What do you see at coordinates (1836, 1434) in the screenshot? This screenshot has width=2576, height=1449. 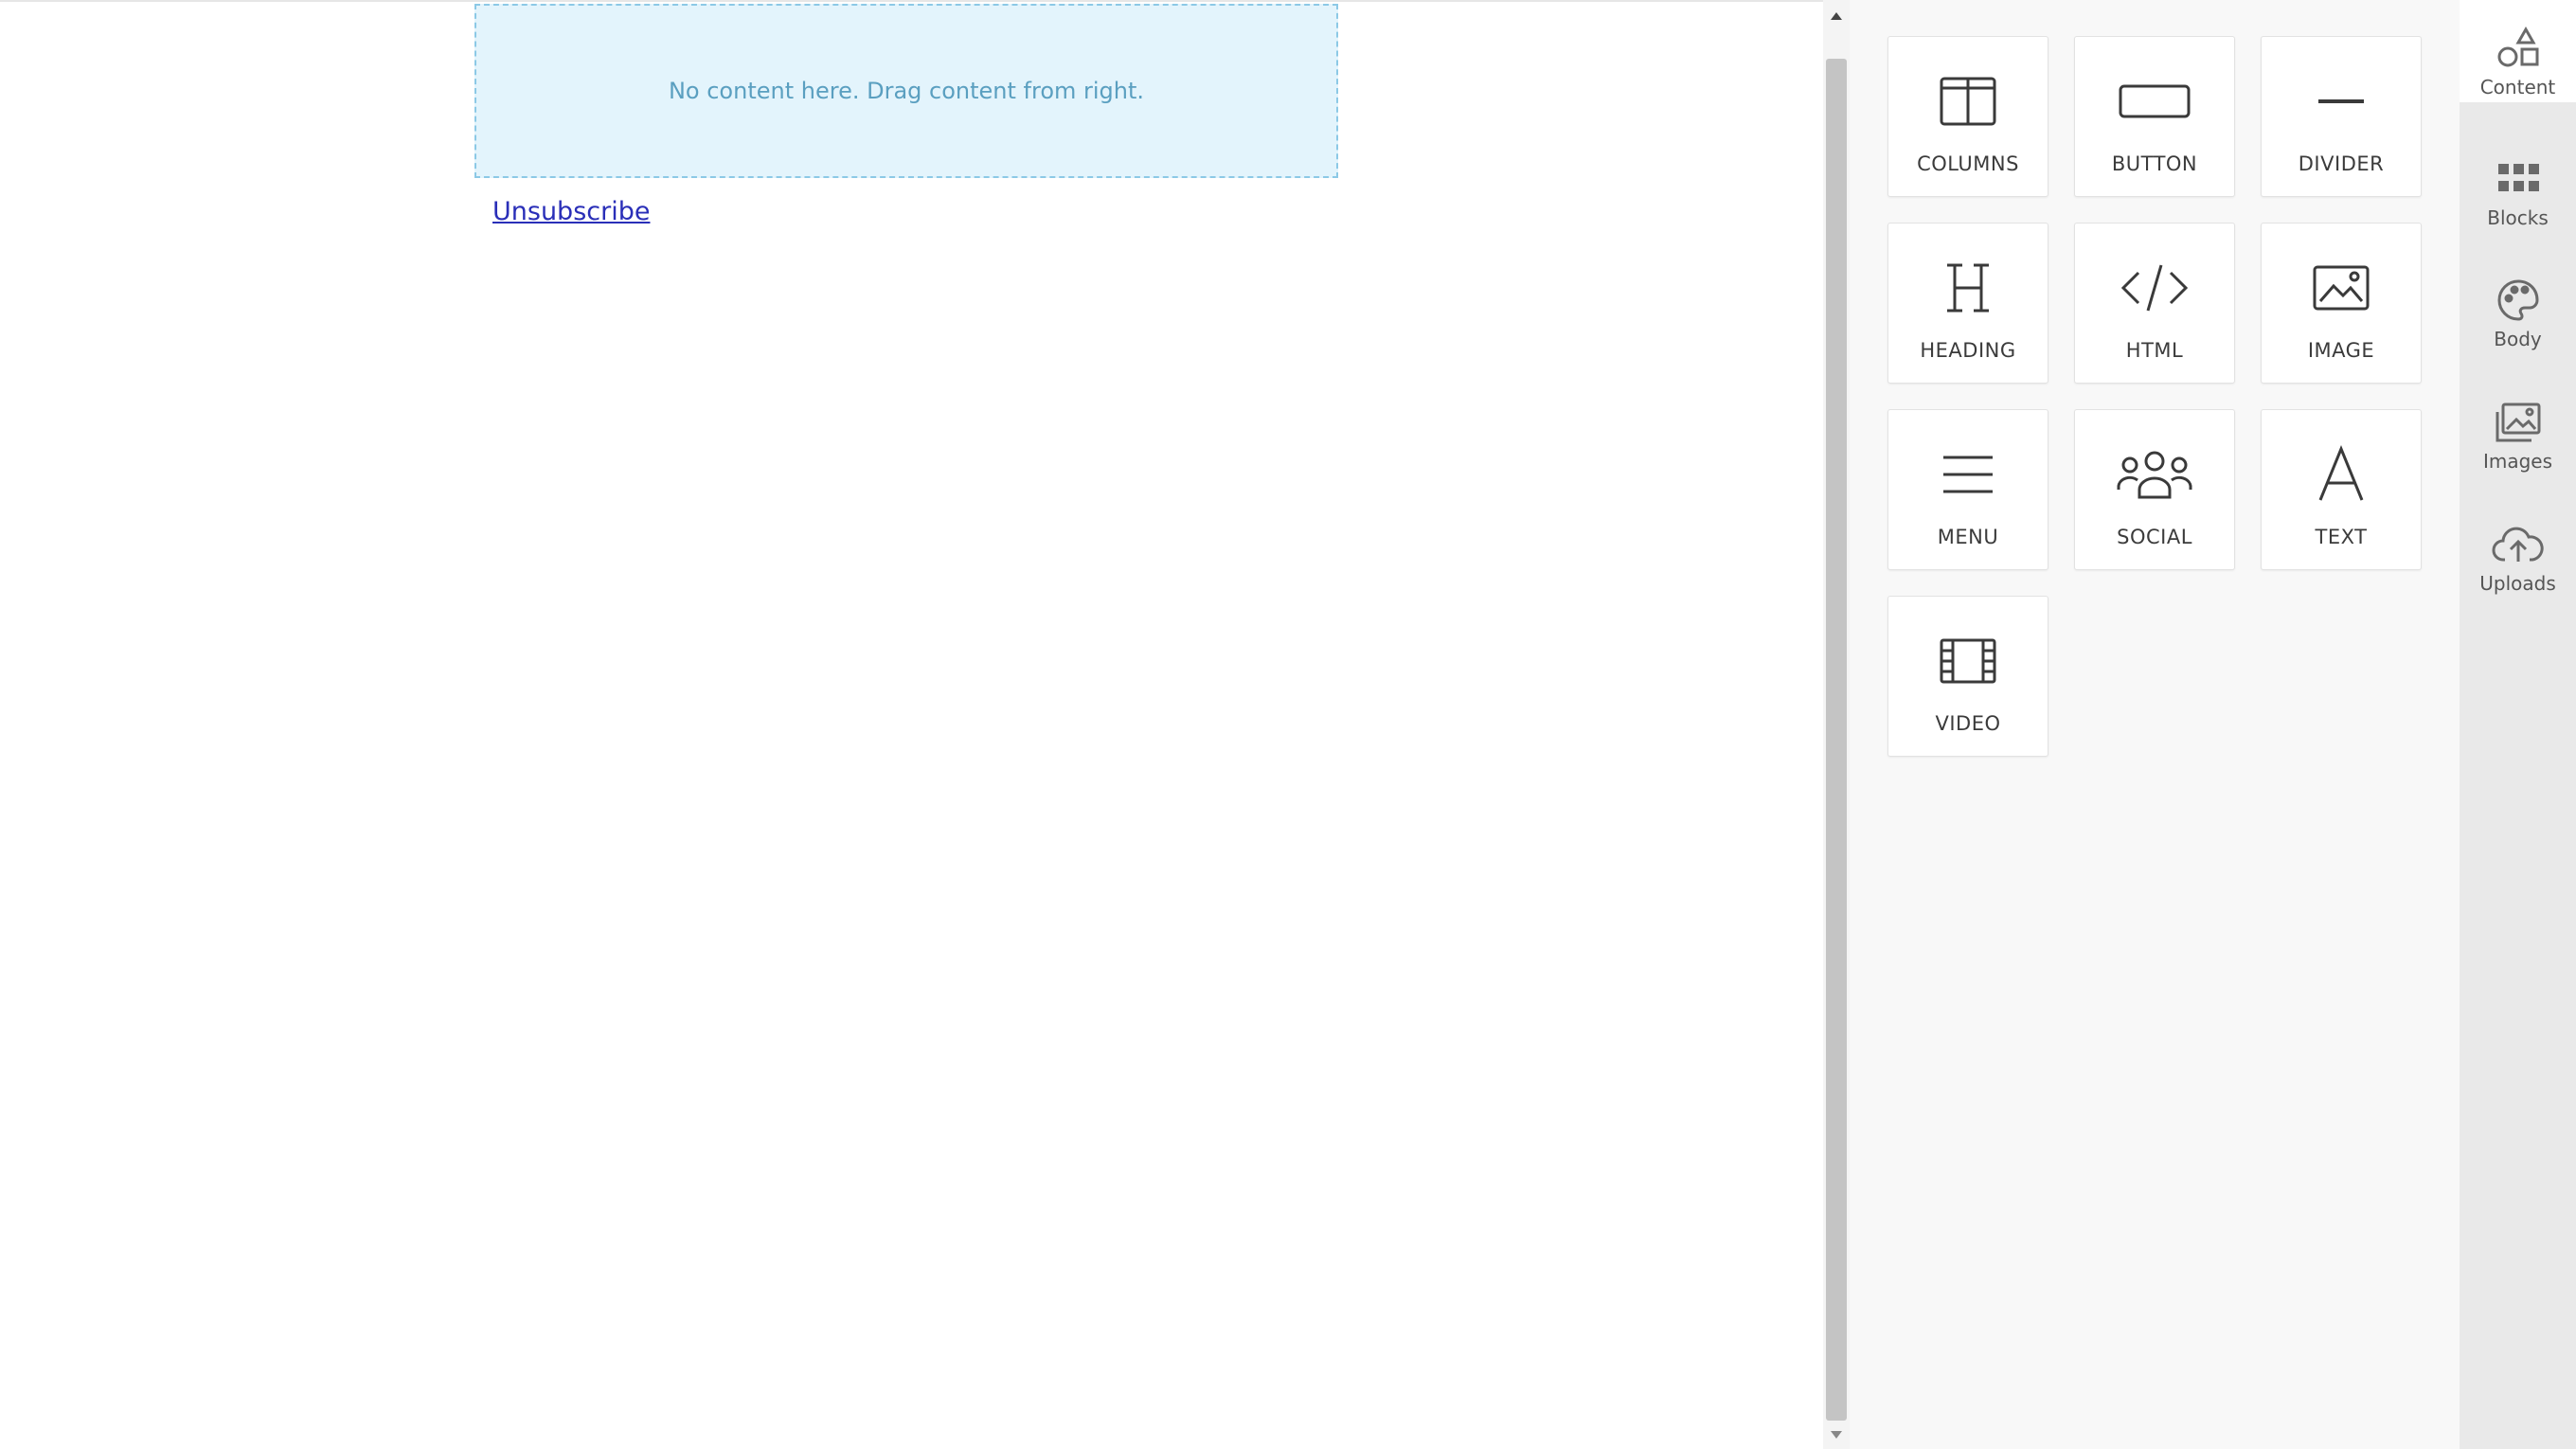 I see `scroll-down-arrow-icon` at bounding box center [1836, 1434].